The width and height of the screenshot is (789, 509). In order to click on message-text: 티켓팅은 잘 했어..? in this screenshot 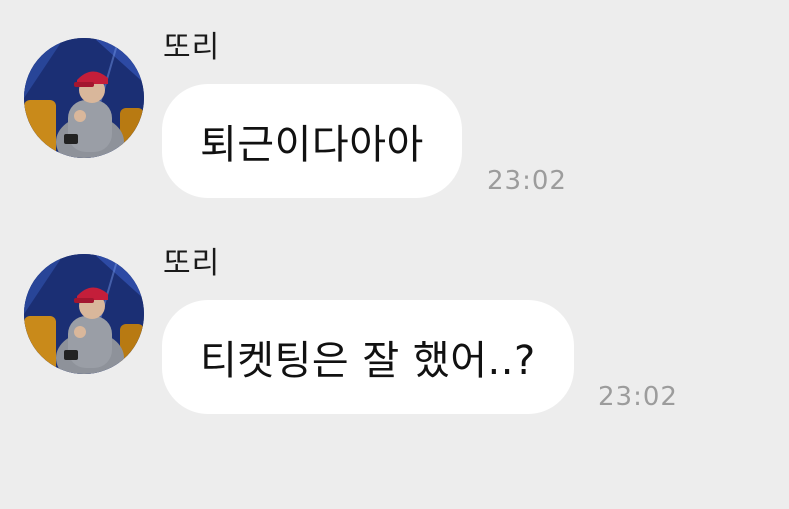, I will do `click(368, 361)`.